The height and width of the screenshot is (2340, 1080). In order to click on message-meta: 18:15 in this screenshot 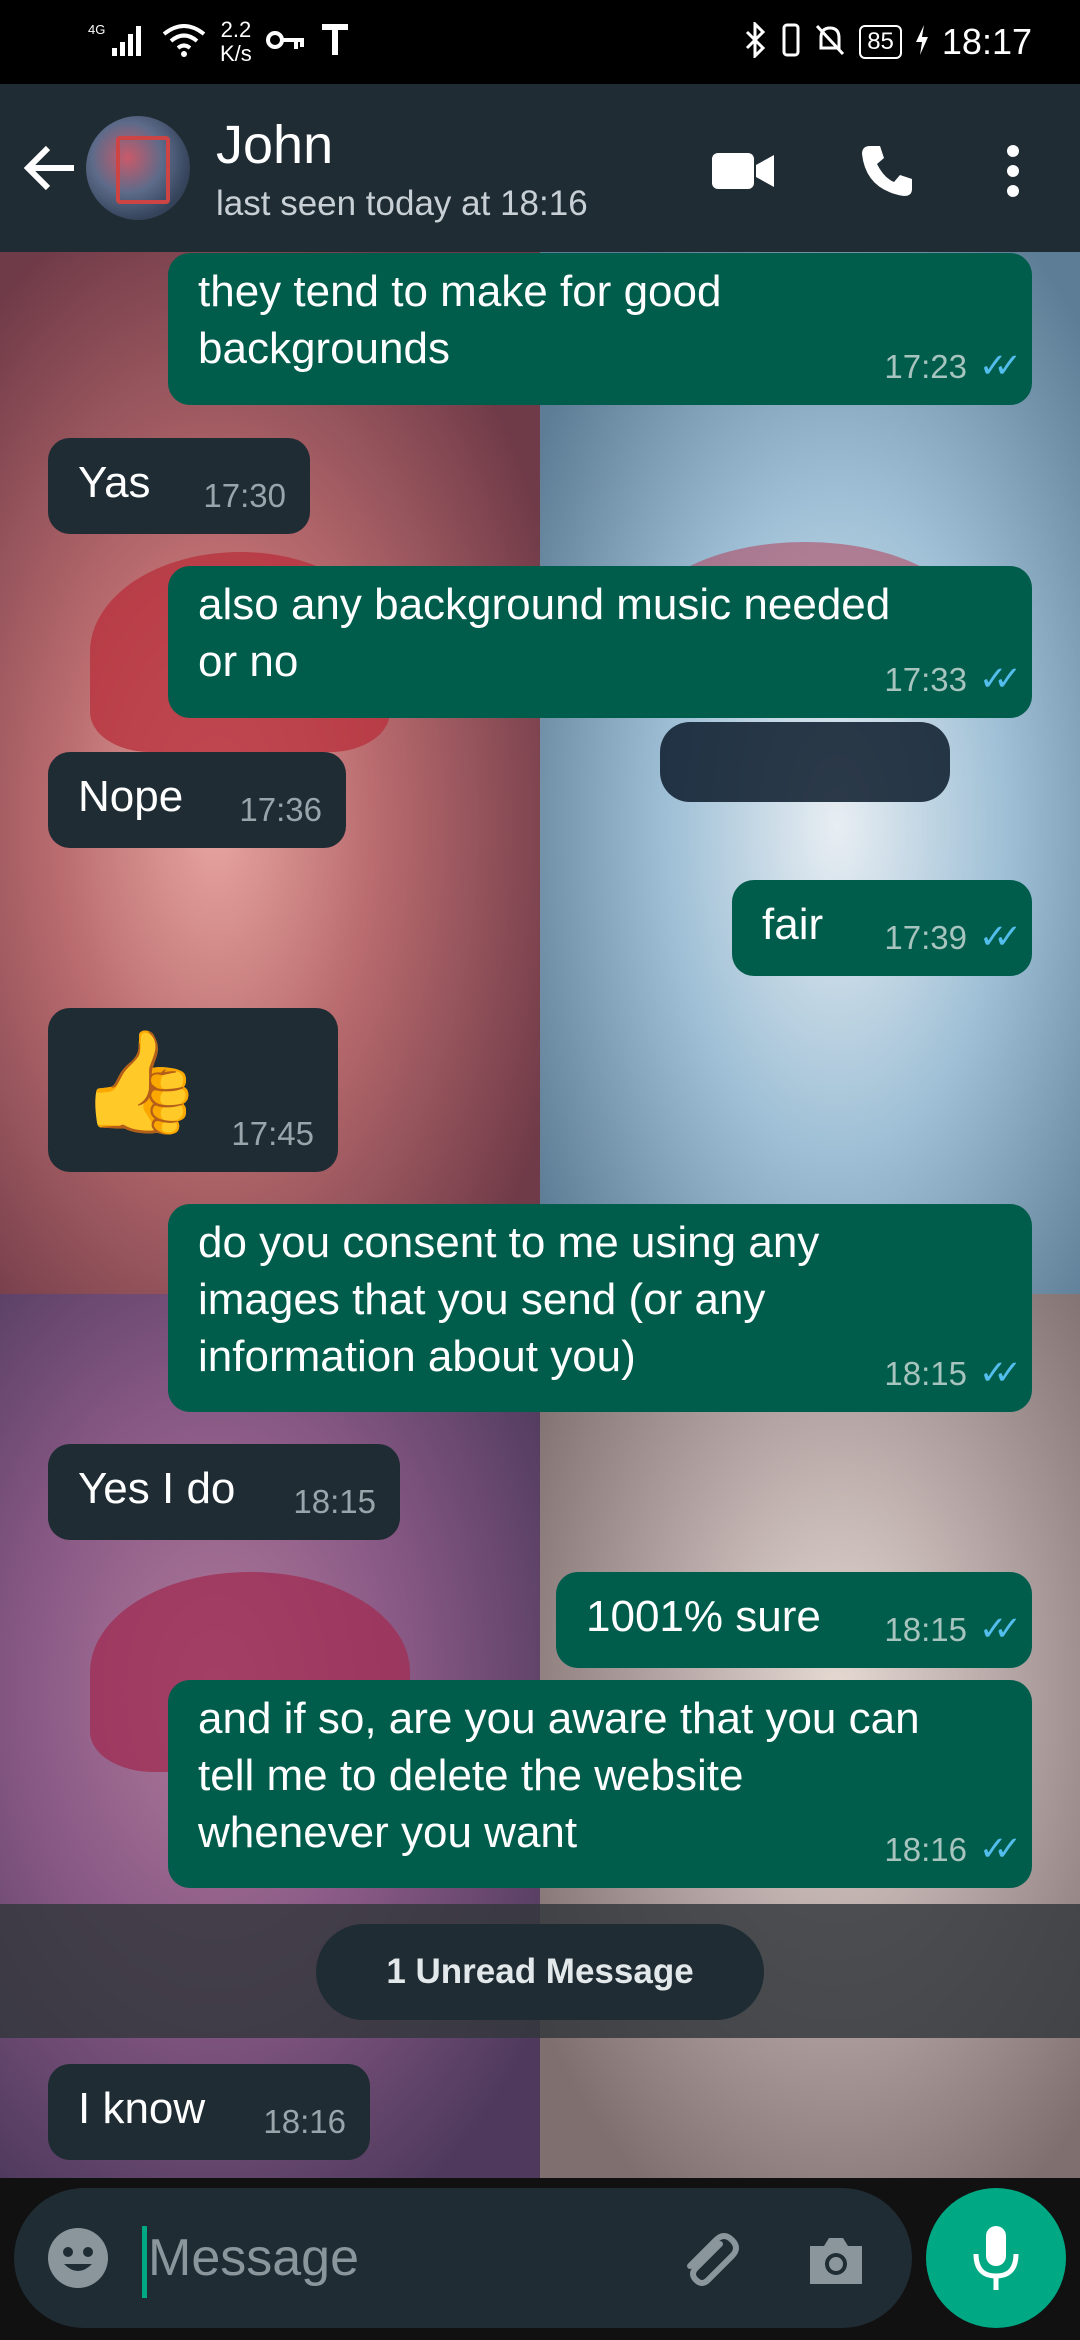, I will do `click(334, 1501)`.